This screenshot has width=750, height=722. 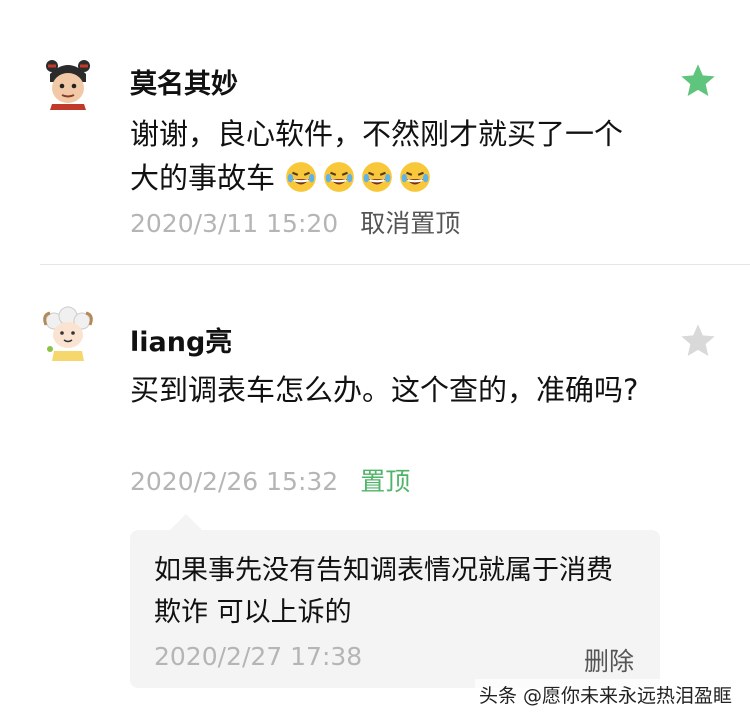 I want to click on unpin-button: 取消置顶, so click(x=410, y=223).